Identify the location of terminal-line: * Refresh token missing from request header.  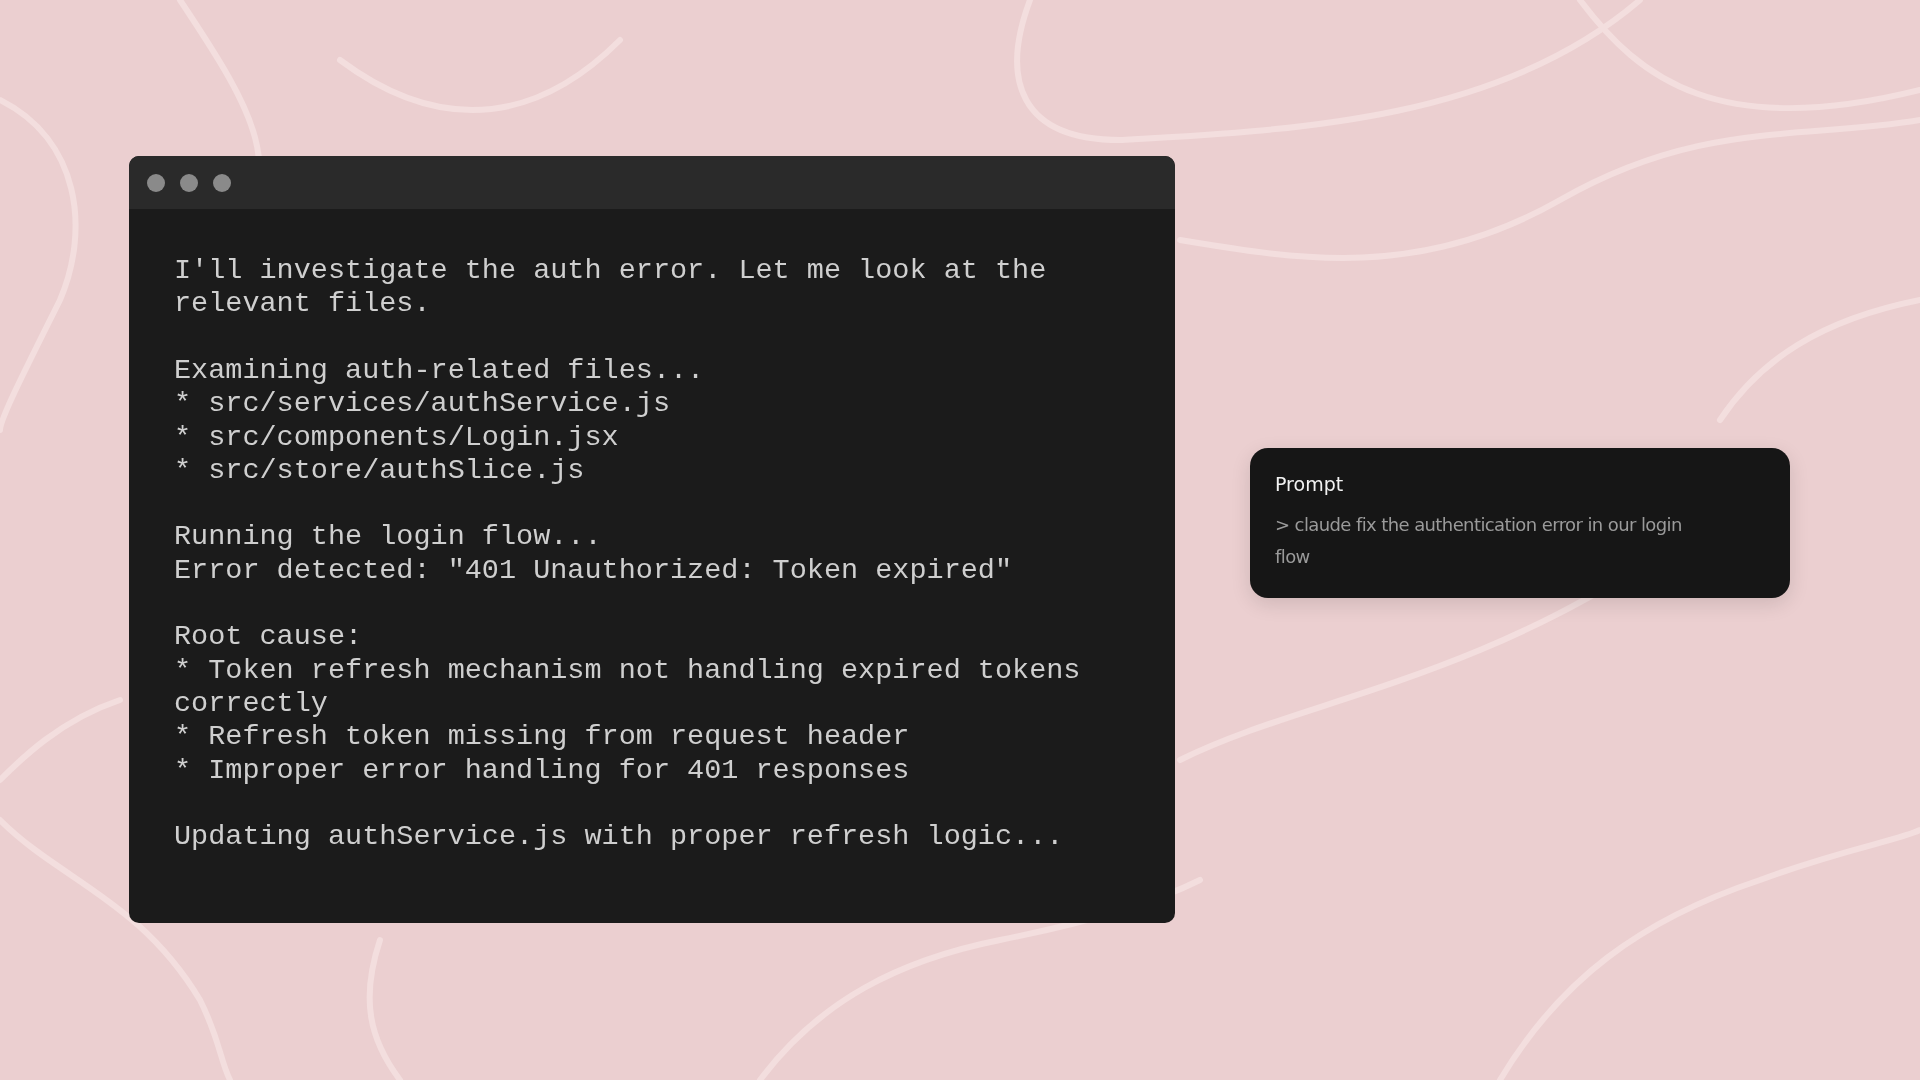
(542, 737).